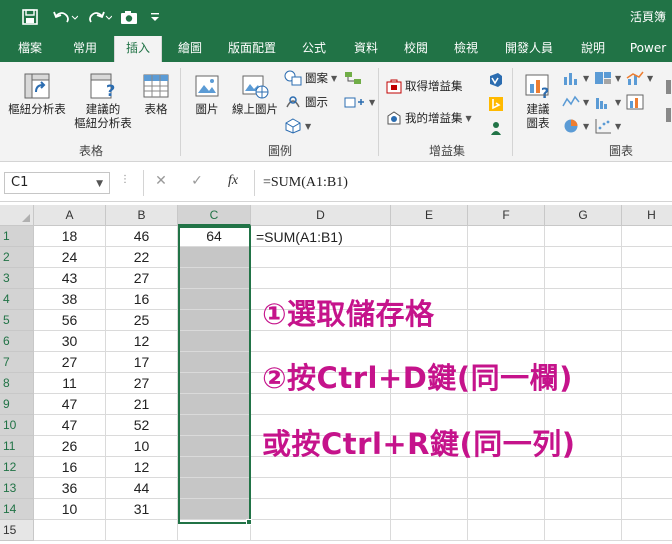 The height and width of the screenshot is (544, 672). What do you see at coordinates (647, 383) in the screenshot?
I see `cell-h8` at bounding box center [647, 383].